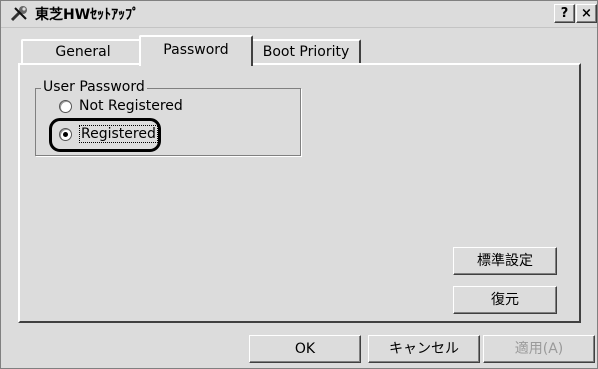 The width and height of the screenshot is (598, 369). I want to click on title-bar: 東芝HWｾｯﾄｱｯﾌﾟ ? ×, so click(299, 14).